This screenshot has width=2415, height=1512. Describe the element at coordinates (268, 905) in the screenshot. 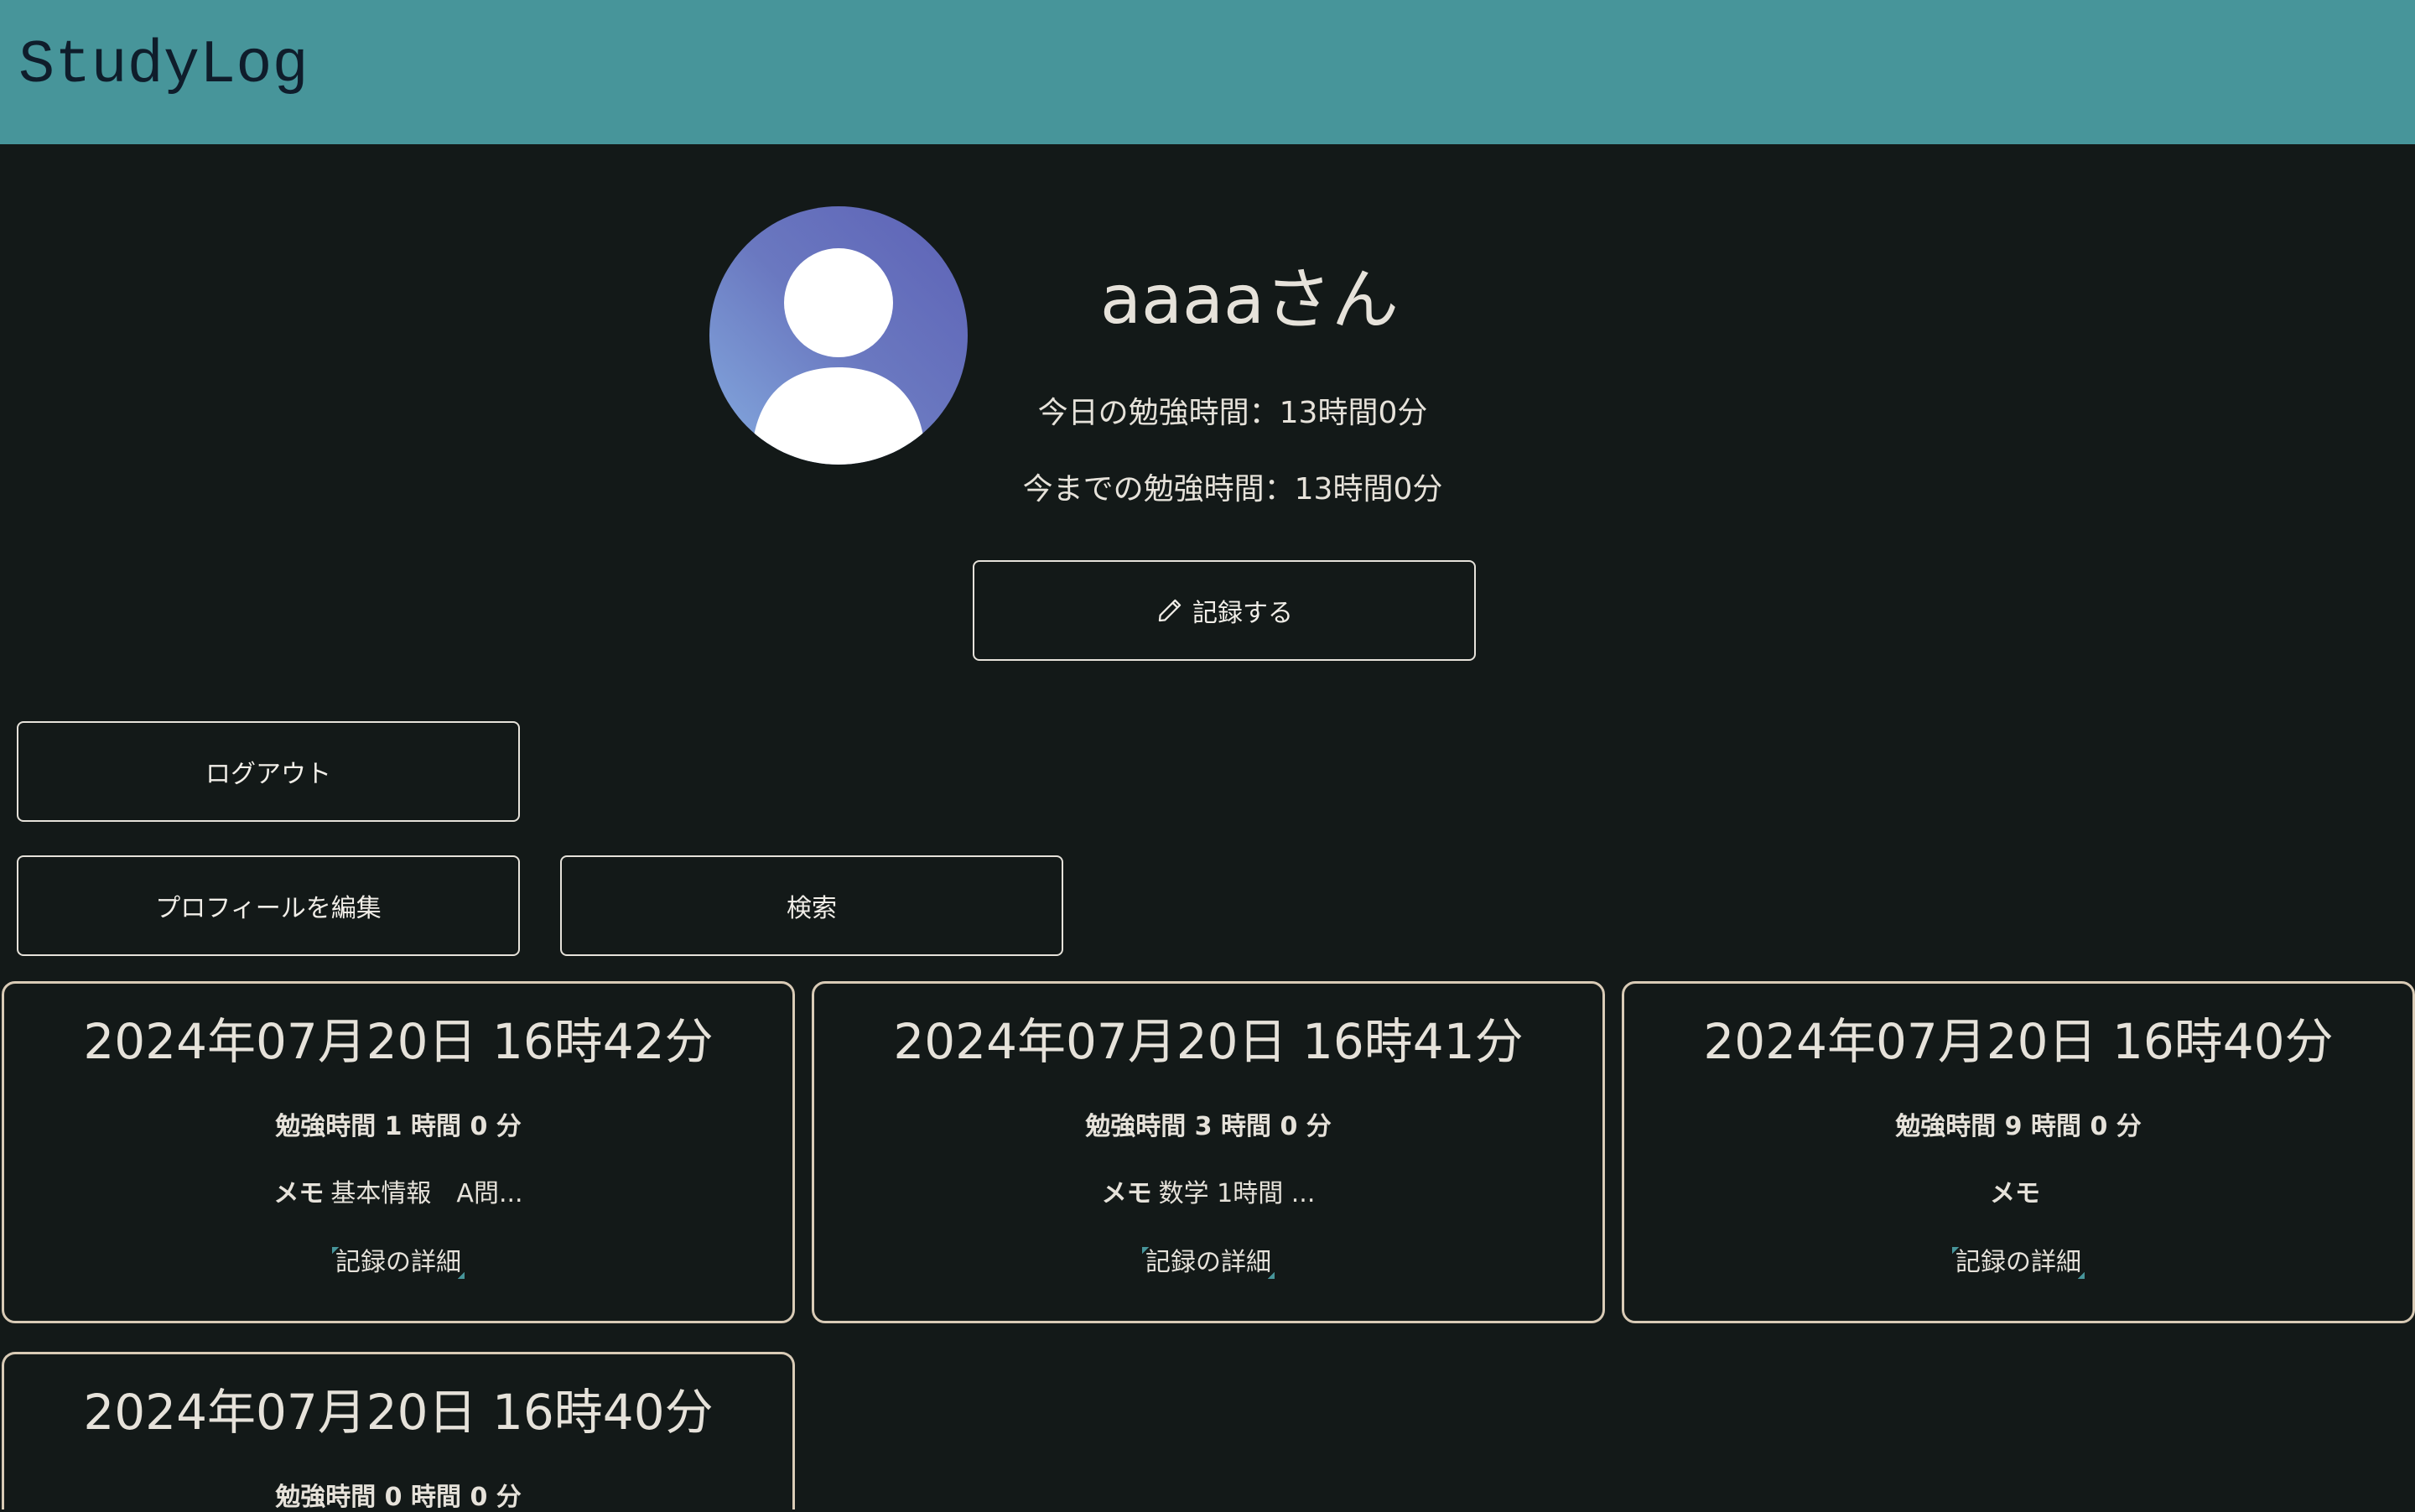

I see `edit-profile-button: プロフィールを編集` at that location.